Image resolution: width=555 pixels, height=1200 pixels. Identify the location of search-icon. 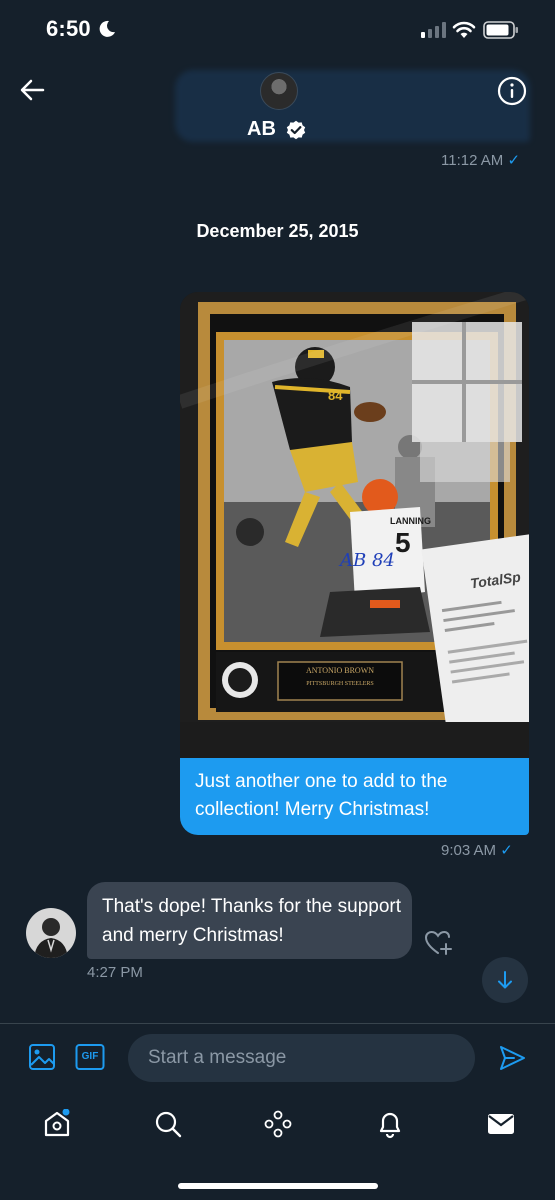
(168, 1124).